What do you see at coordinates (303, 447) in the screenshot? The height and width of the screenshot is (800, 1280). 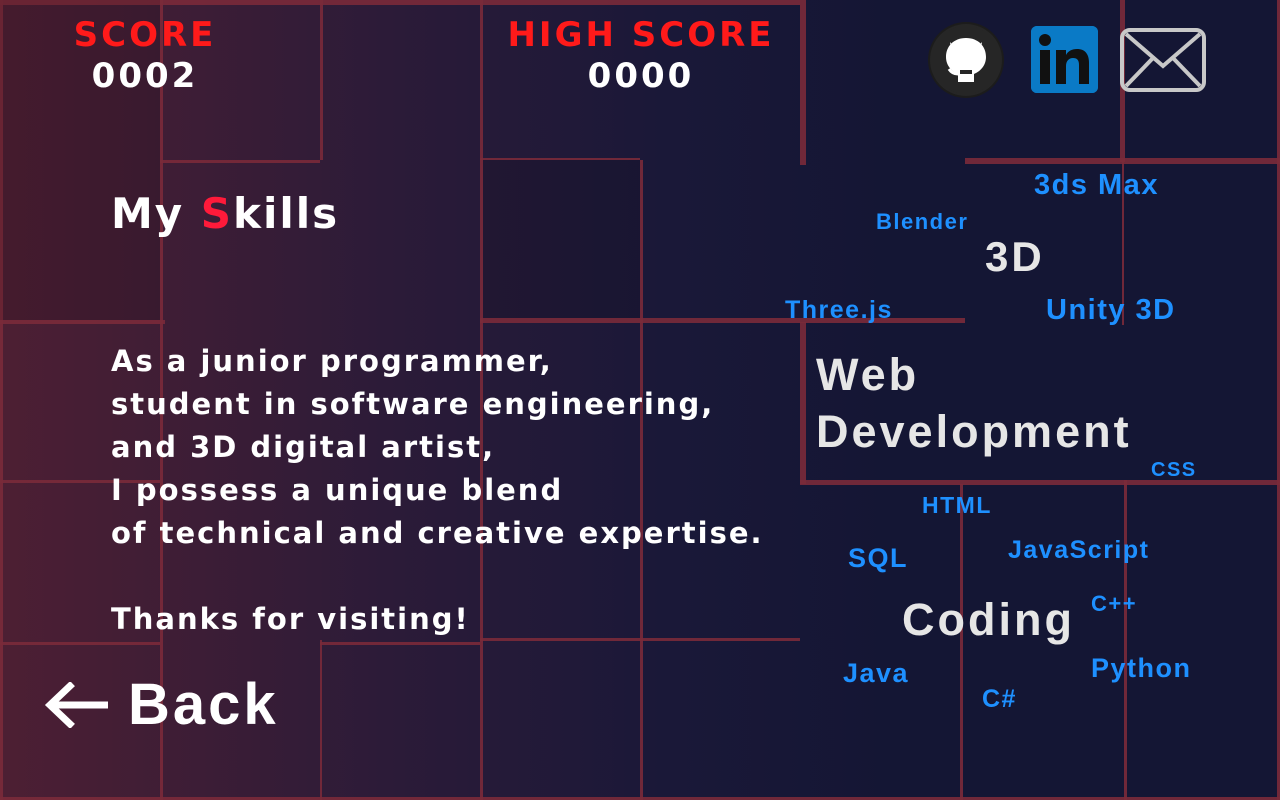 I see `about-line: and 3D digital artist,` at bounding box center [303, 447].